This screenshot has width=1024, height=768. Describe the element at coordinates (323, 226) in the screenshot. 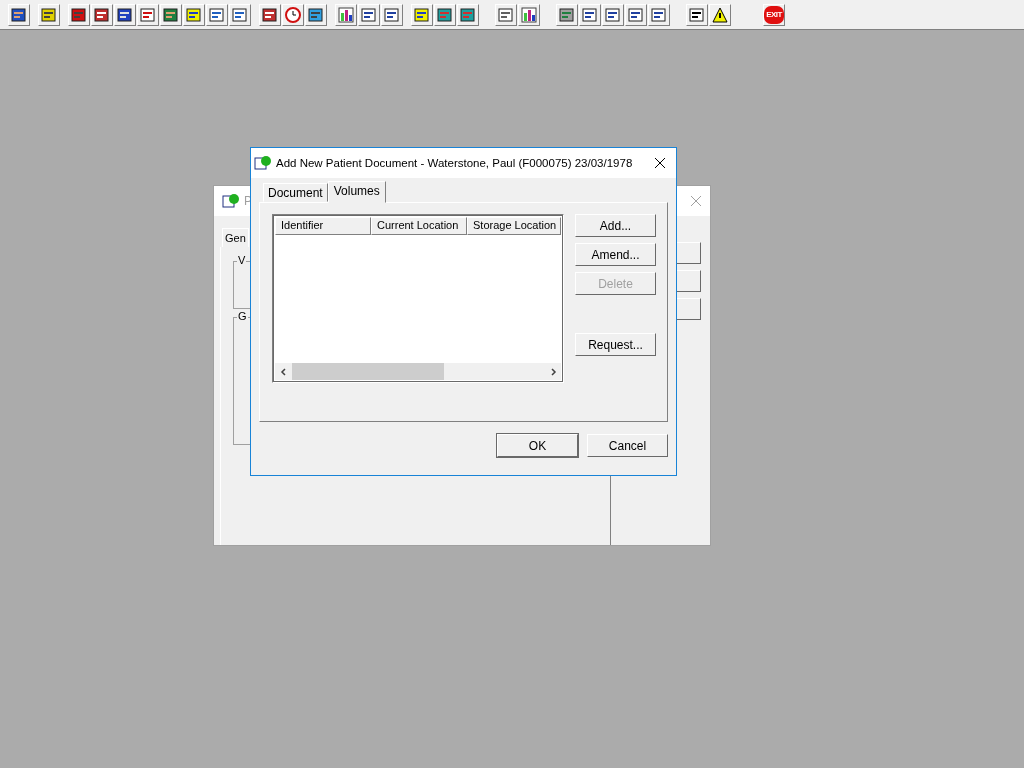

I see `column-header: Identifier` at that location.